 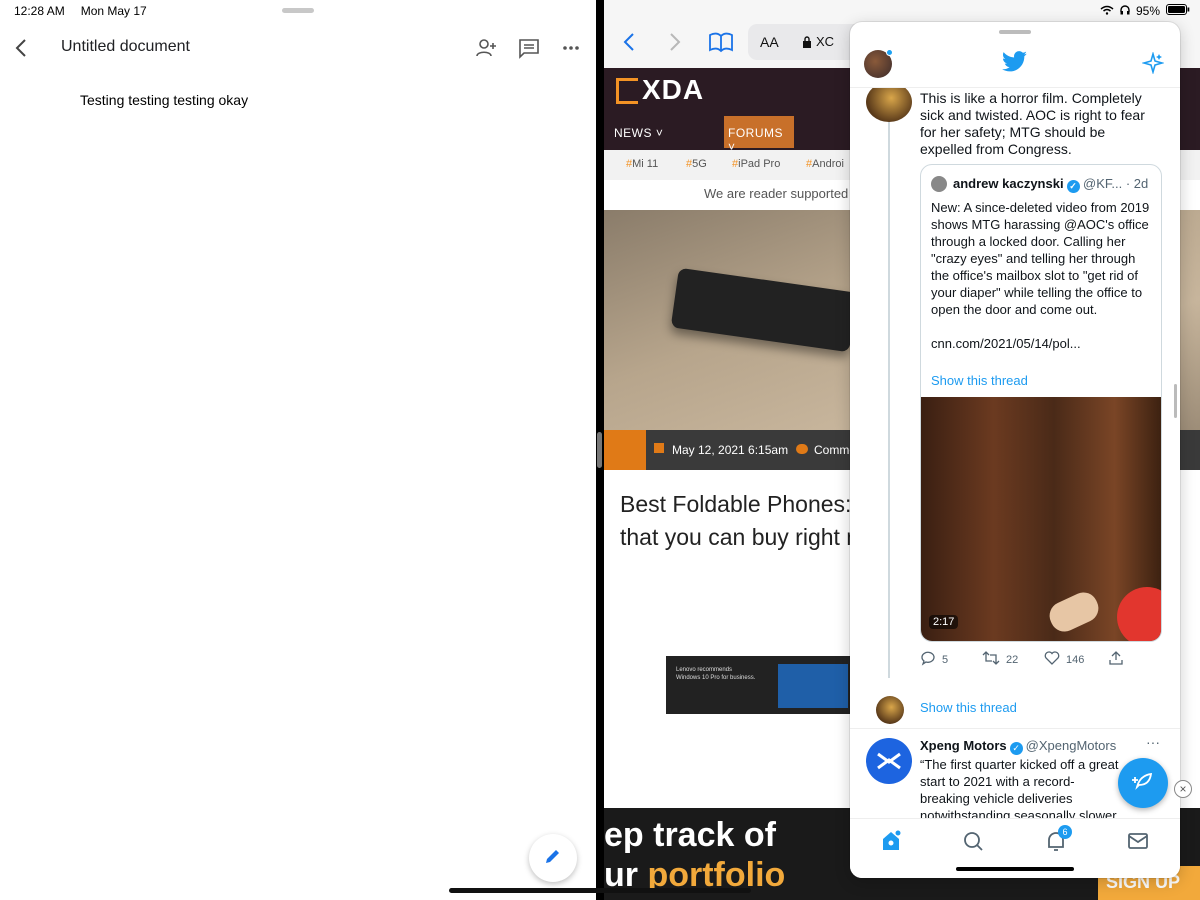 I want to click on url-domain: XC, so click(x=825, y=41).